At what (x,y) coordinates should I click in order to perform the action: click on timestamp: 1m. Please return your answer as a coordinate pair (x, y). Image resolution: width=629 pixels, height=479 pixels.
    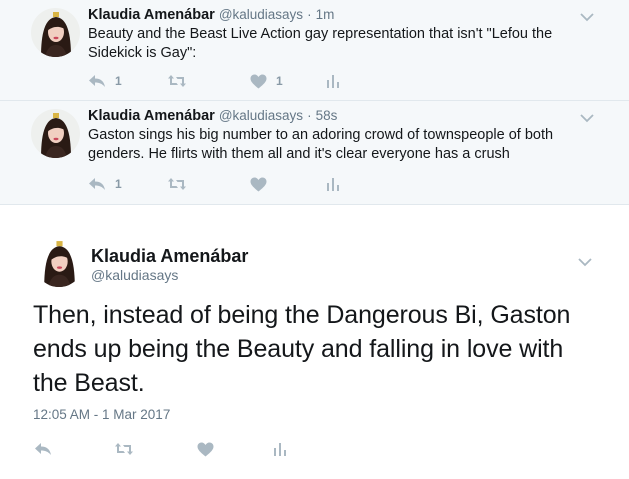
    Looking at the image, I should click on (325, 14).